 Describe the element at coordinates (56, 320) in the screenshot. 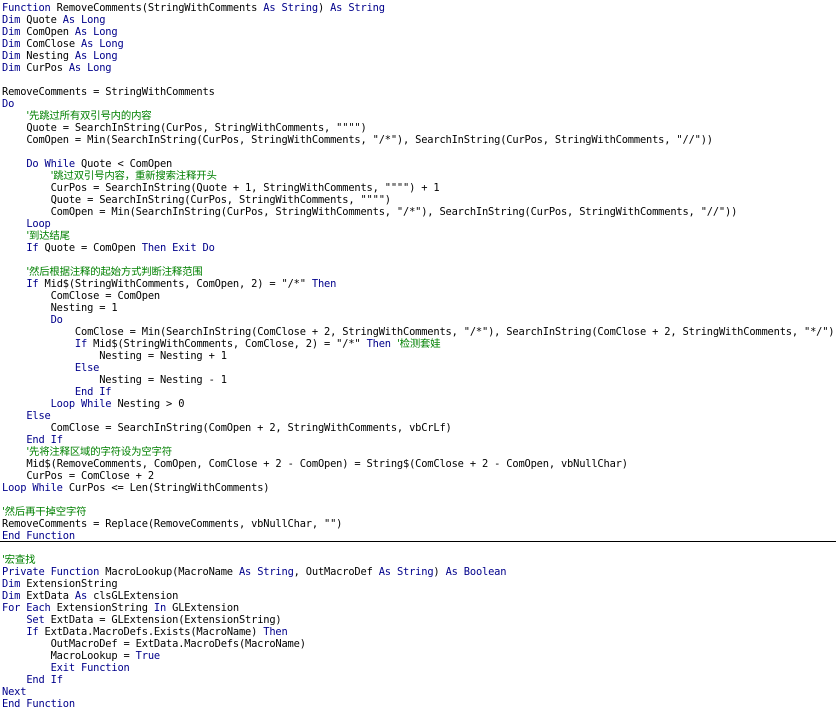

I see `keyword-token: Do` at that location.